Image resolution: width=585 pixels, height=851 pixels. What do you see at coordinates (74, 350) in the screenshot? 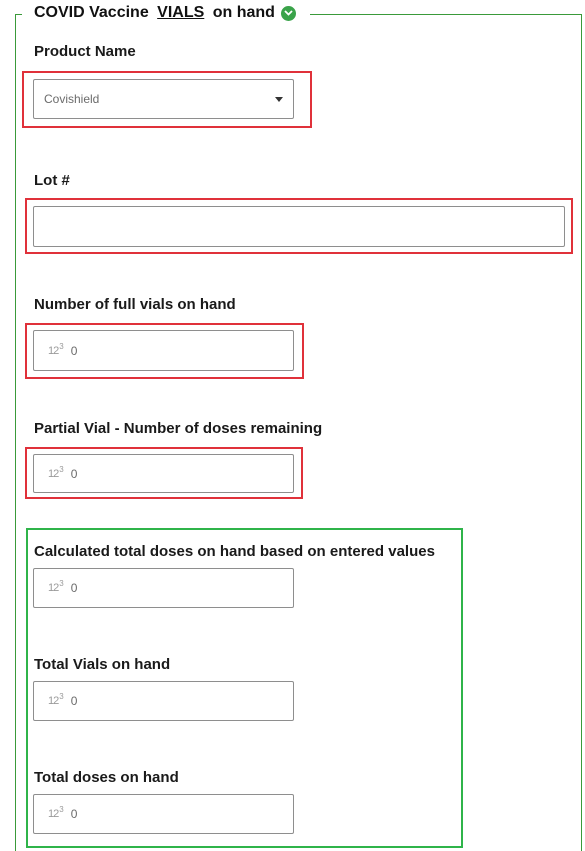
I see `full-vials-value: 0` at bounding box center [74, 350].